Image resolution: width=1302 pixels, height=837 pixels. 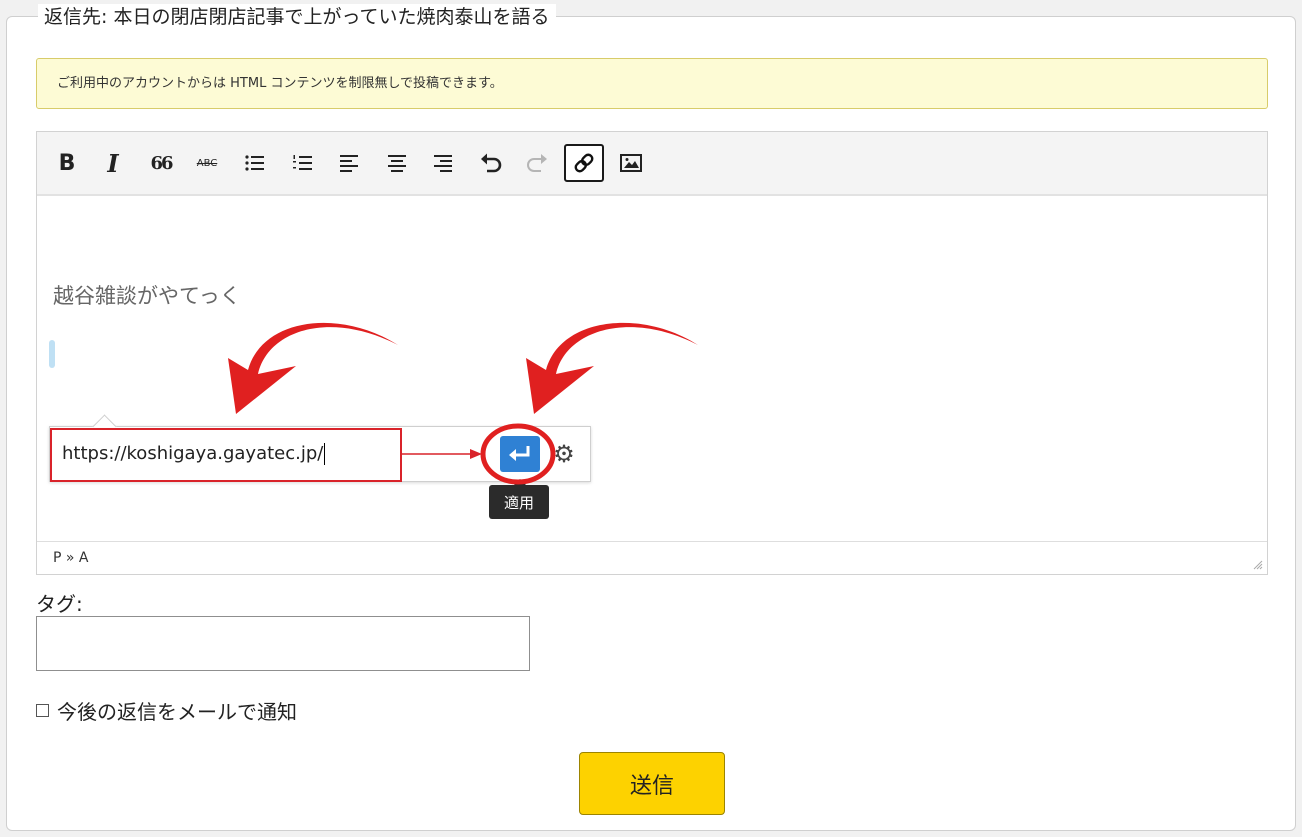 I want to click on enter-arrow-icon, so click(x=519, y=453).